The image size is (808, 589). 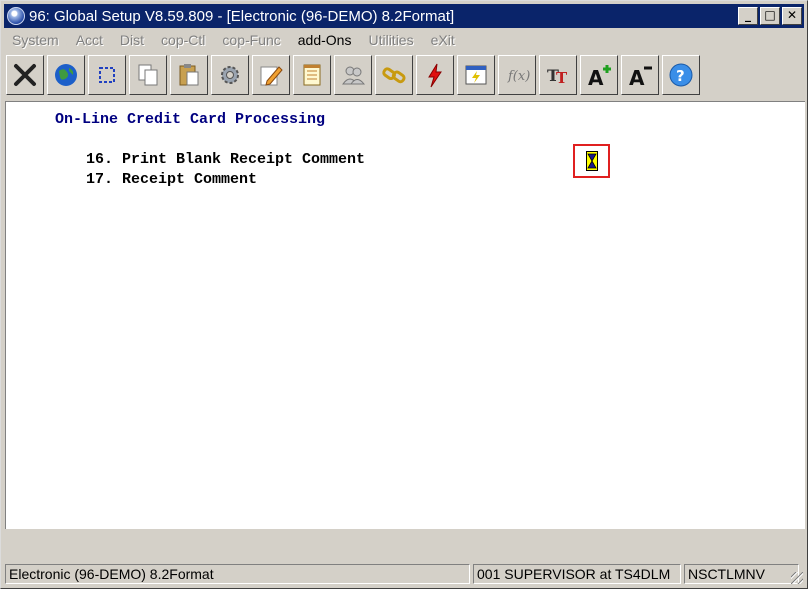 What do you see at coordinates (391, 40) in the screenshot?
I see `menu-utilities: Utilities` at bounding box center [391, 40].